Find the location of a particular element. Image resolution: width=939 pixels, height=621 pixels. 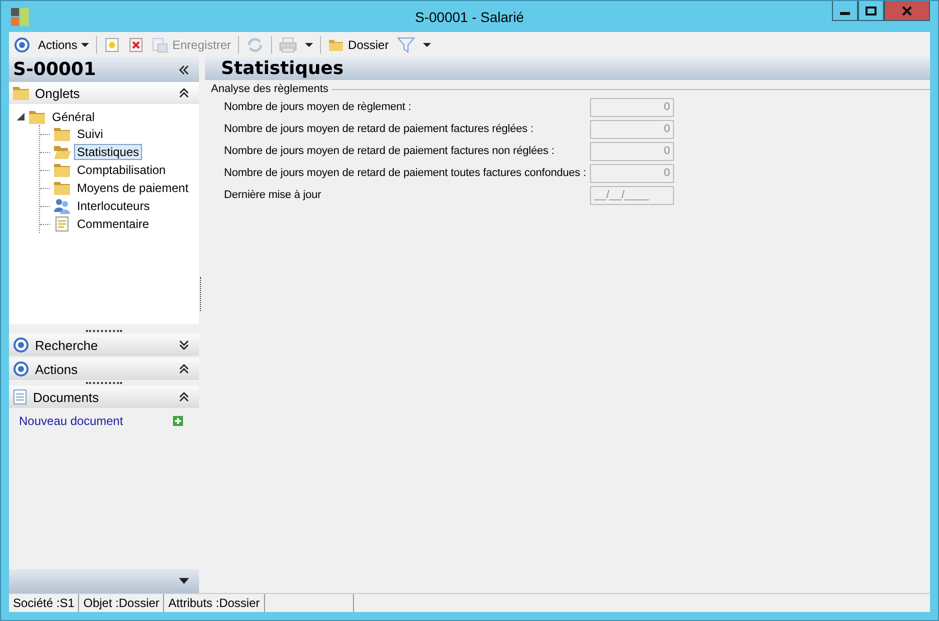

refresh-icon is located at coordinates (255, 44).